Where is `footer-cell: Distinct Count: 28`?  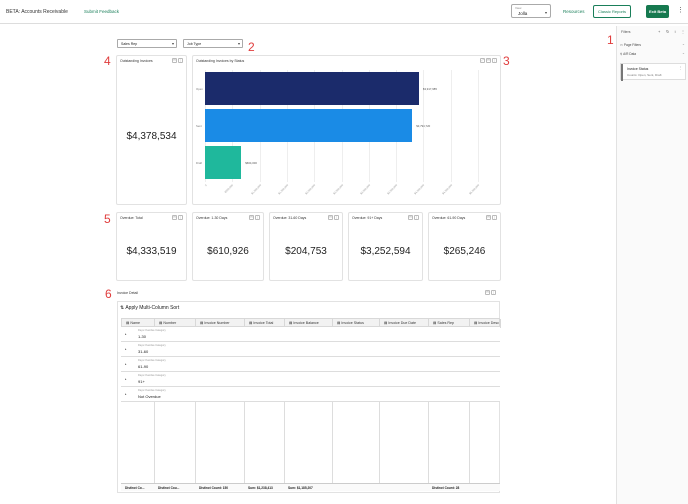 footer-cell: Distinct Count: 28 is located at coordinates (446, 488).